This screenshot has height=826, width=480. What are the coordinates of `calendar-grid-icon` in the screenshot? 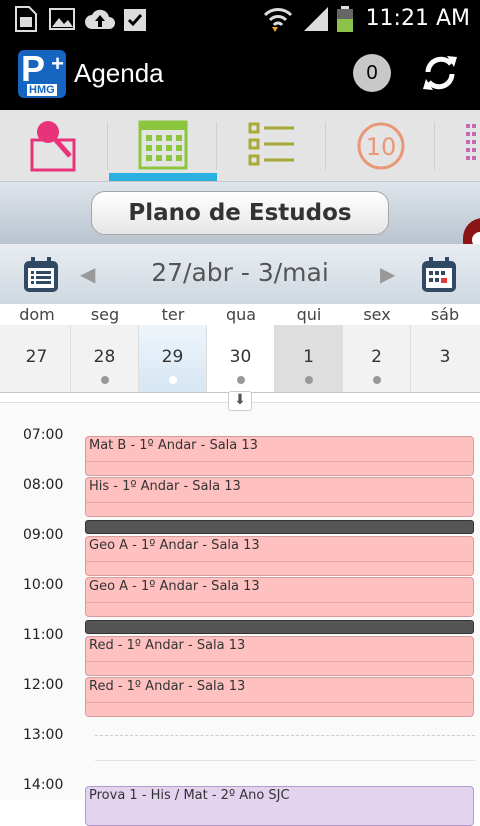 It's located at (163, 145).